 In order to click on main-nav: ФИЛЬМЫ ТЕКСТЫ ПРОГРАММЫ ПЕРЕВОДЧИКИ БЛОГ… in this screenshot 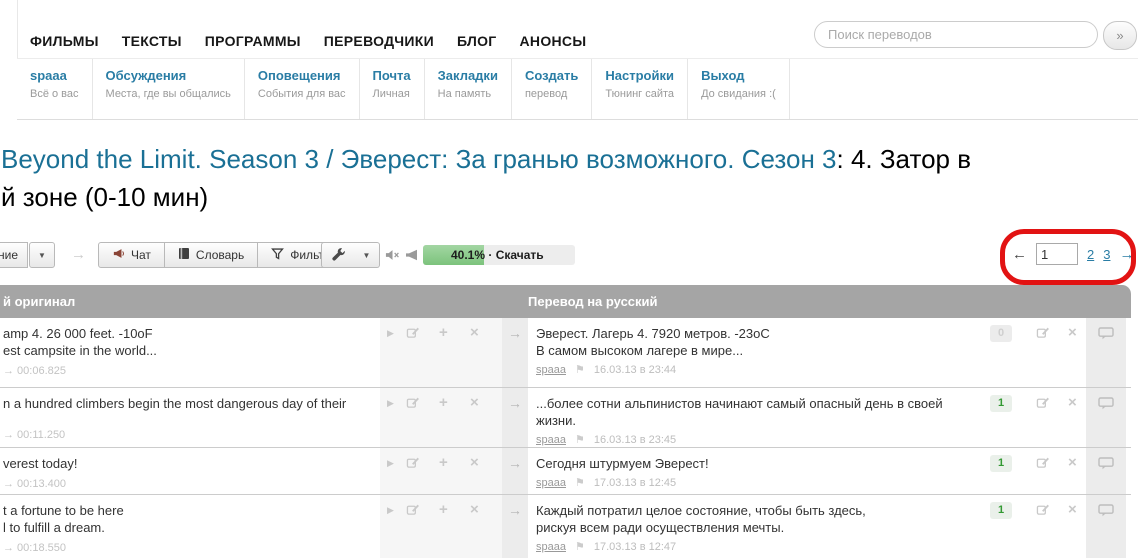, I will do `click(308, 41)`.